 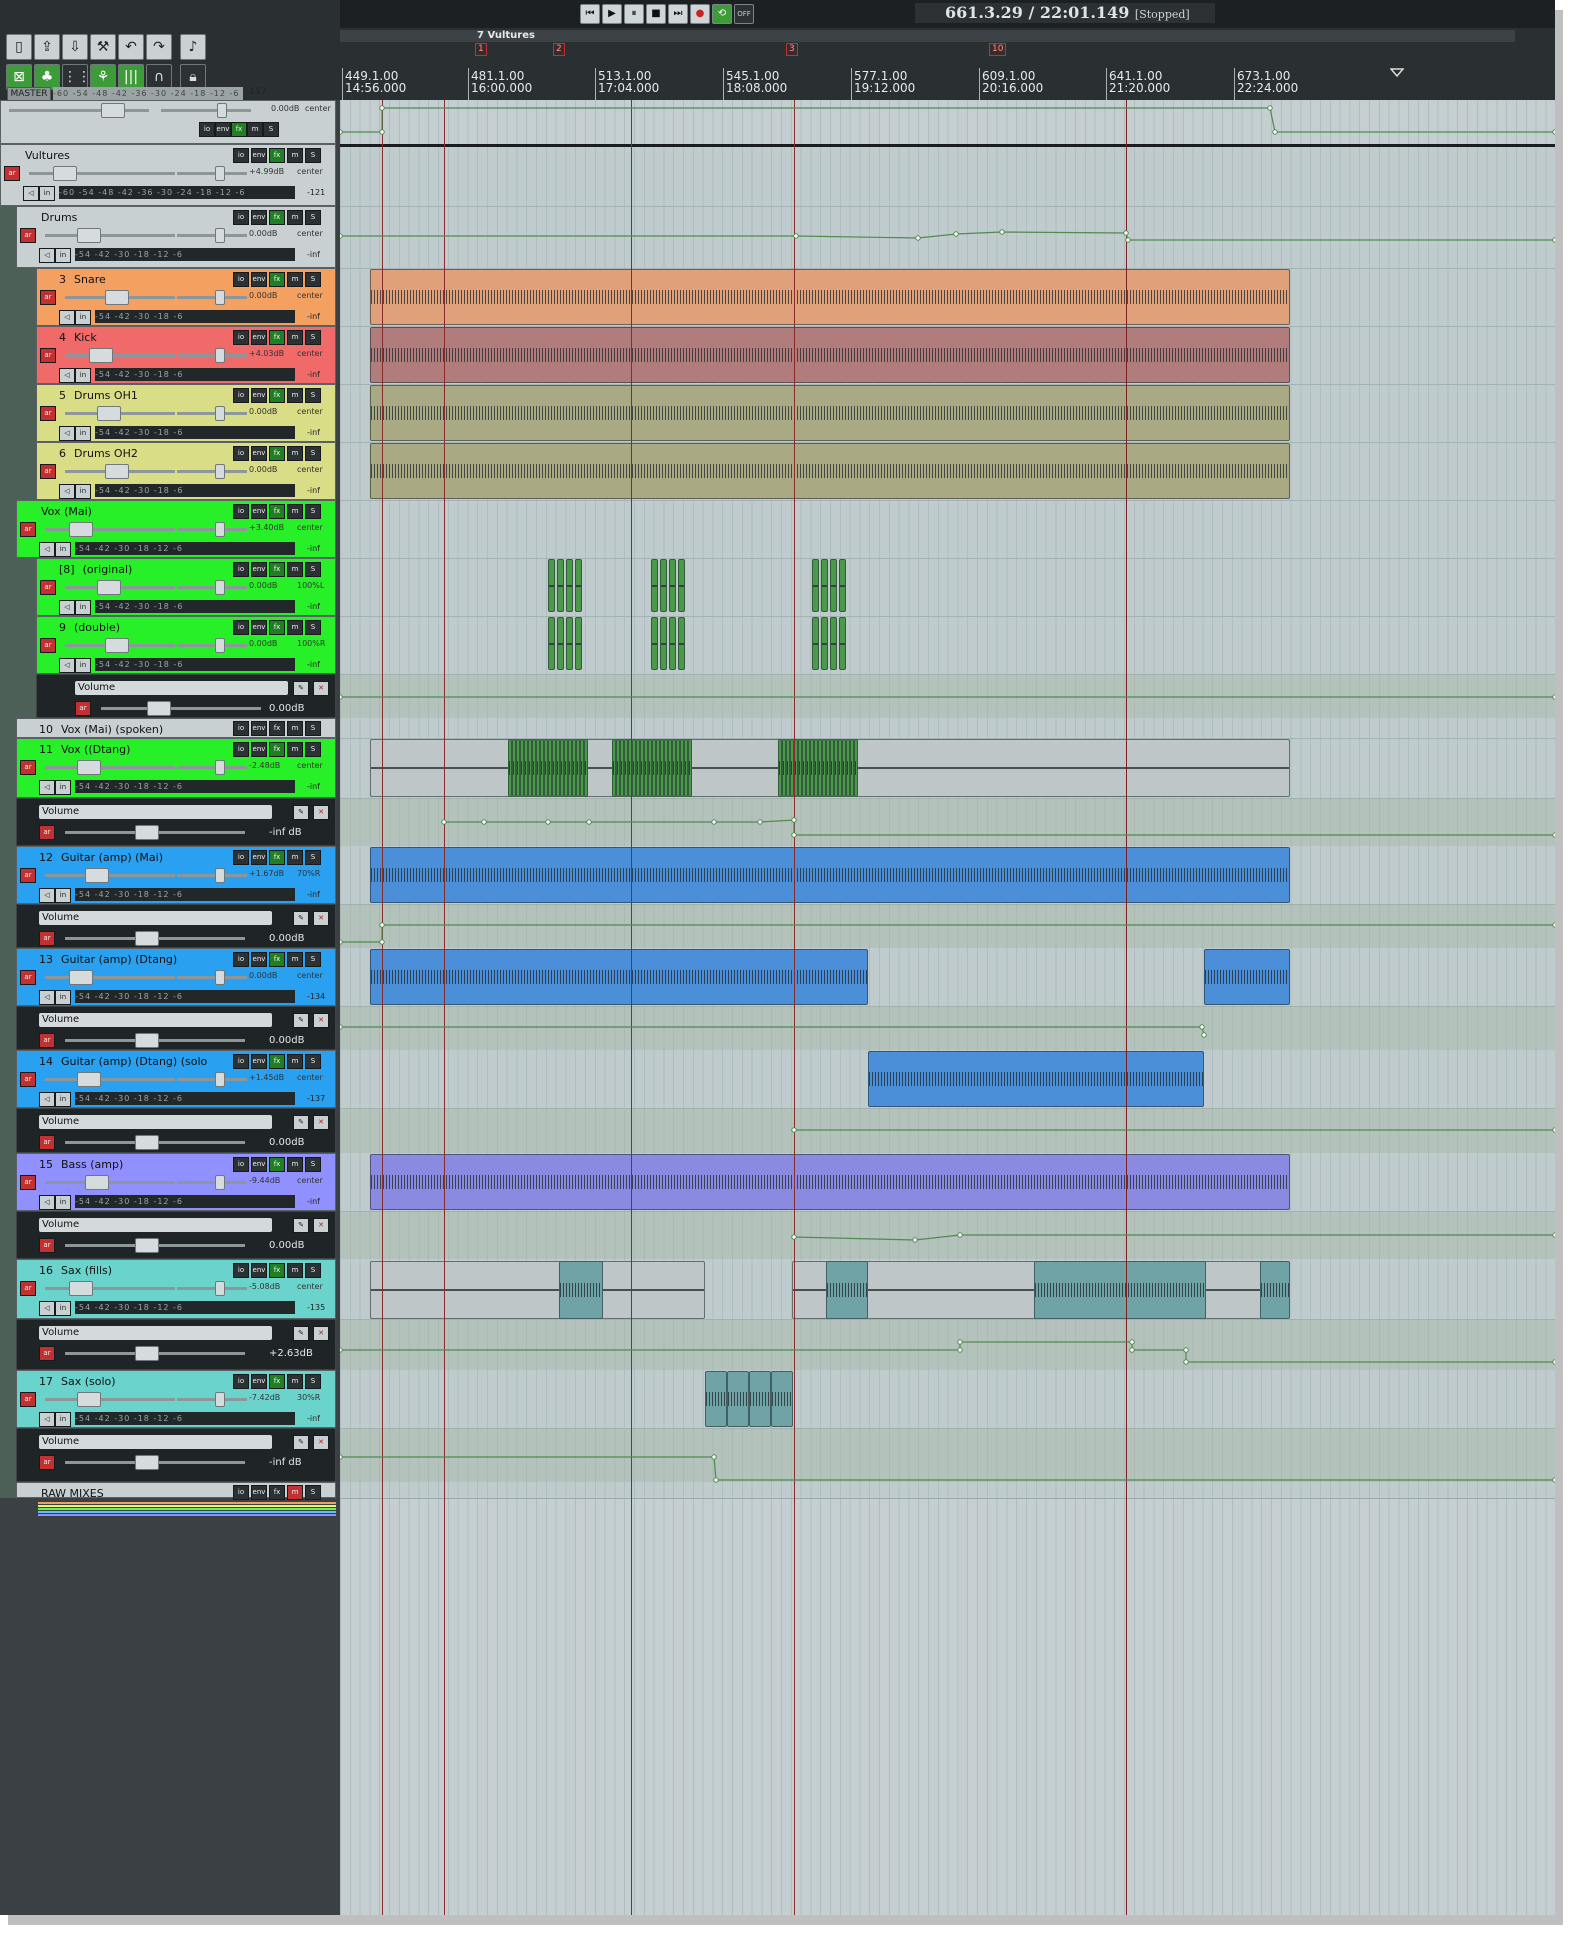 What do you see at coordinates (744, 14) in the screenshot?
I see `auto-mode-button: OFF` at bounding box center [744, 14].